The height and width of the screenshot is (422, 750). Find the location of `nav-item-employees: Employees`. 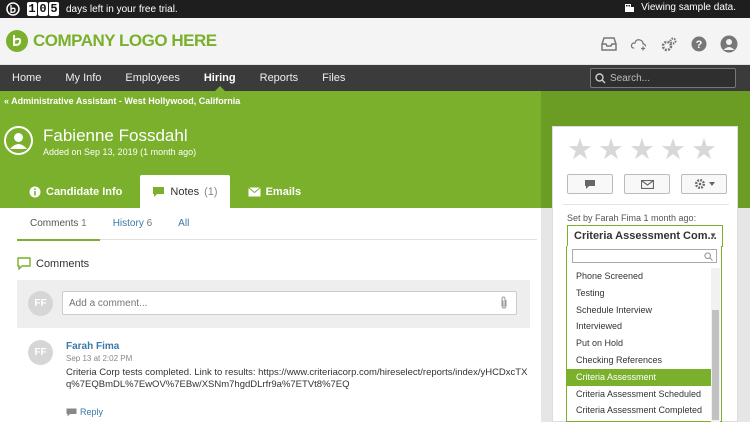

nav-item-employees: Employees is located at coordinates (152, 78).